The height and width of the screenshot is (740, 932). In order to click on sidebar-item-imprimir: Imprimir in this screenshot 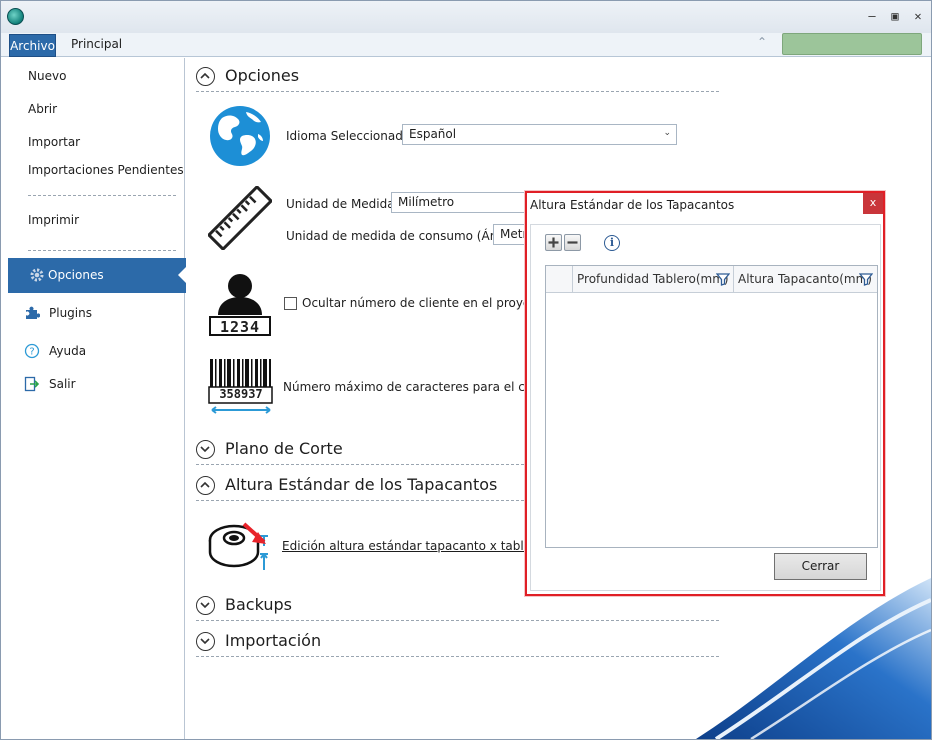, I will do `click(53, 220)`.